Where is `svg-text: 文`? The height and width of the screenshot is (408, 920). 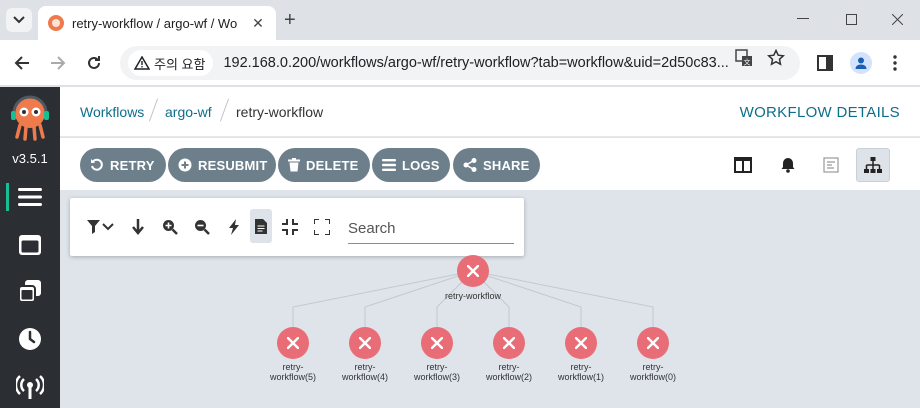
svg-text: 文 is located at coordinates (747, 62).